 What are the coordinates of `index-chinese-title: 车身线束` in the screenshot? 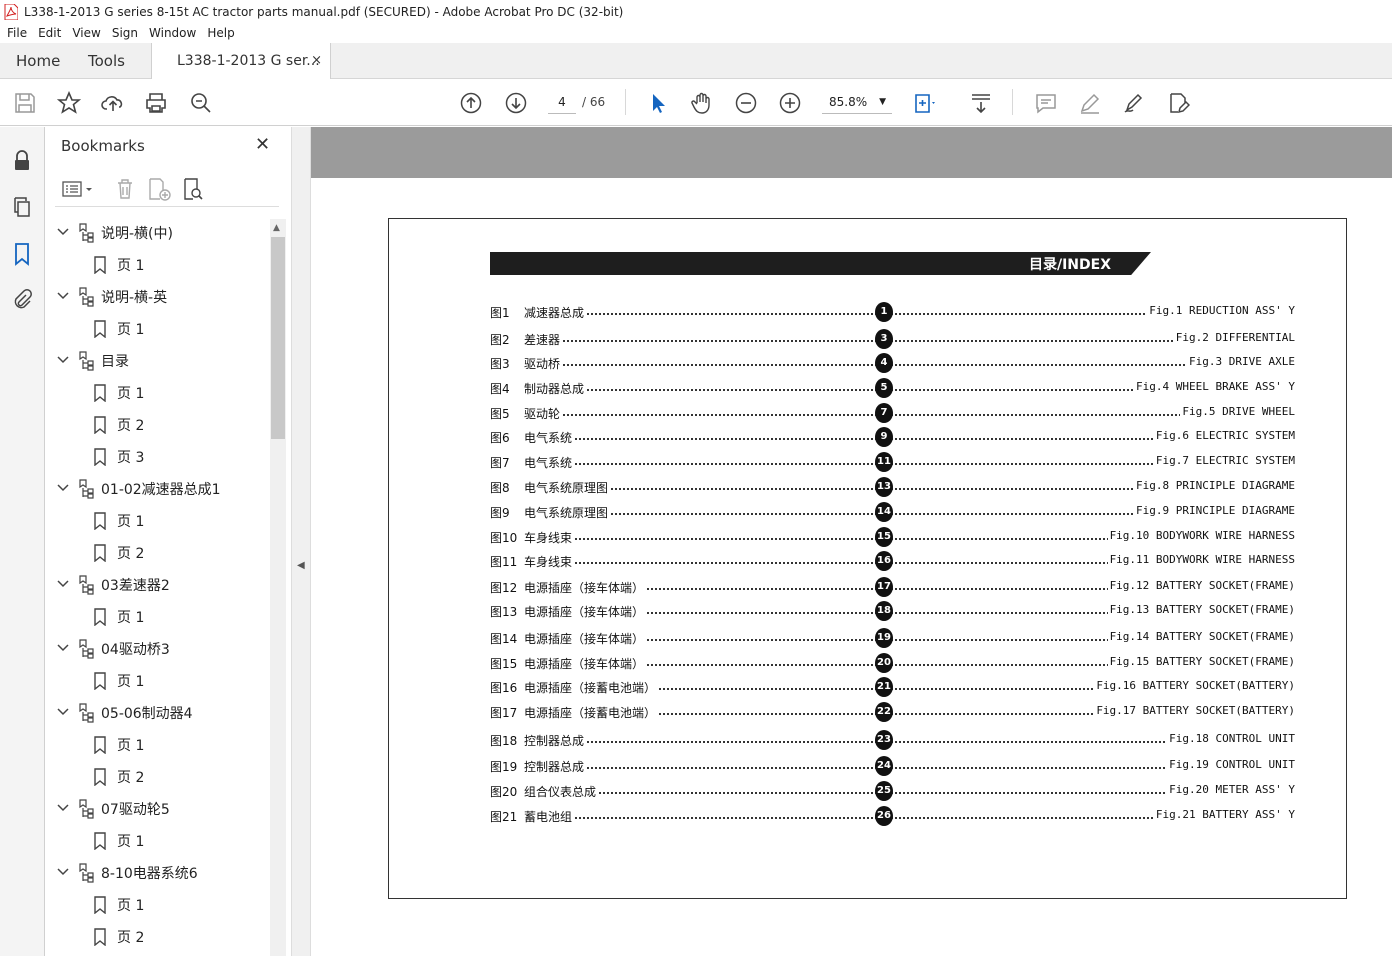 It's located at (549, 537).